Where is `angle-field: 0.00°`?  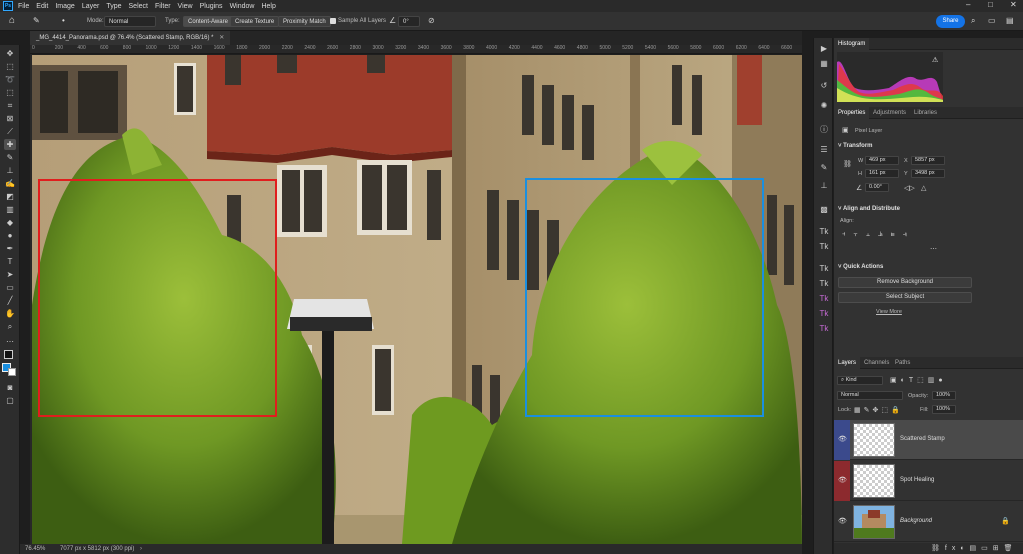
angle-field: 0.00° is located at coordinates (877, 187).